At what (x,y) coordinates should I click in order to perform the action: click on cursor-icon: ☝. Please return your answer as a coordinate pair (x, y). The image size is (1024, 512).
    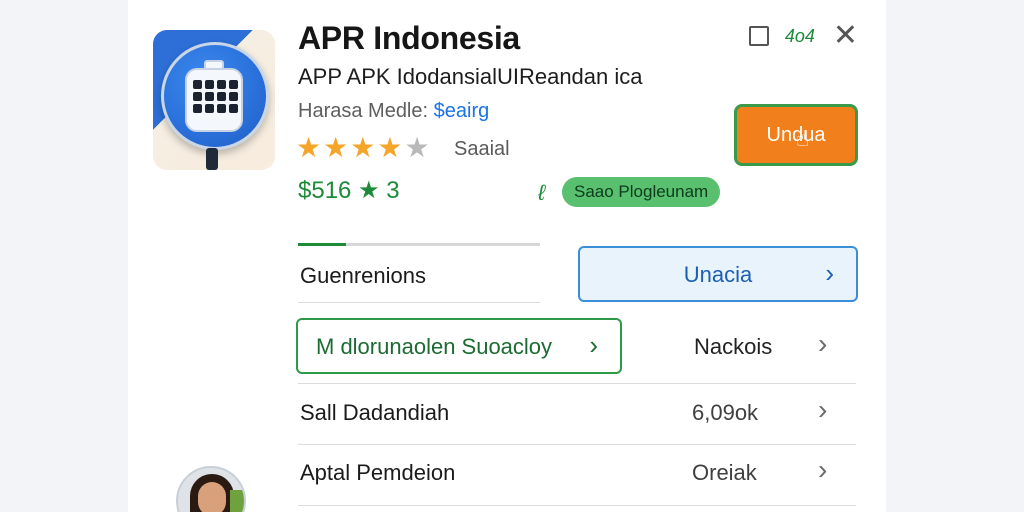
    Looking at the image, I should click on (803, 138).